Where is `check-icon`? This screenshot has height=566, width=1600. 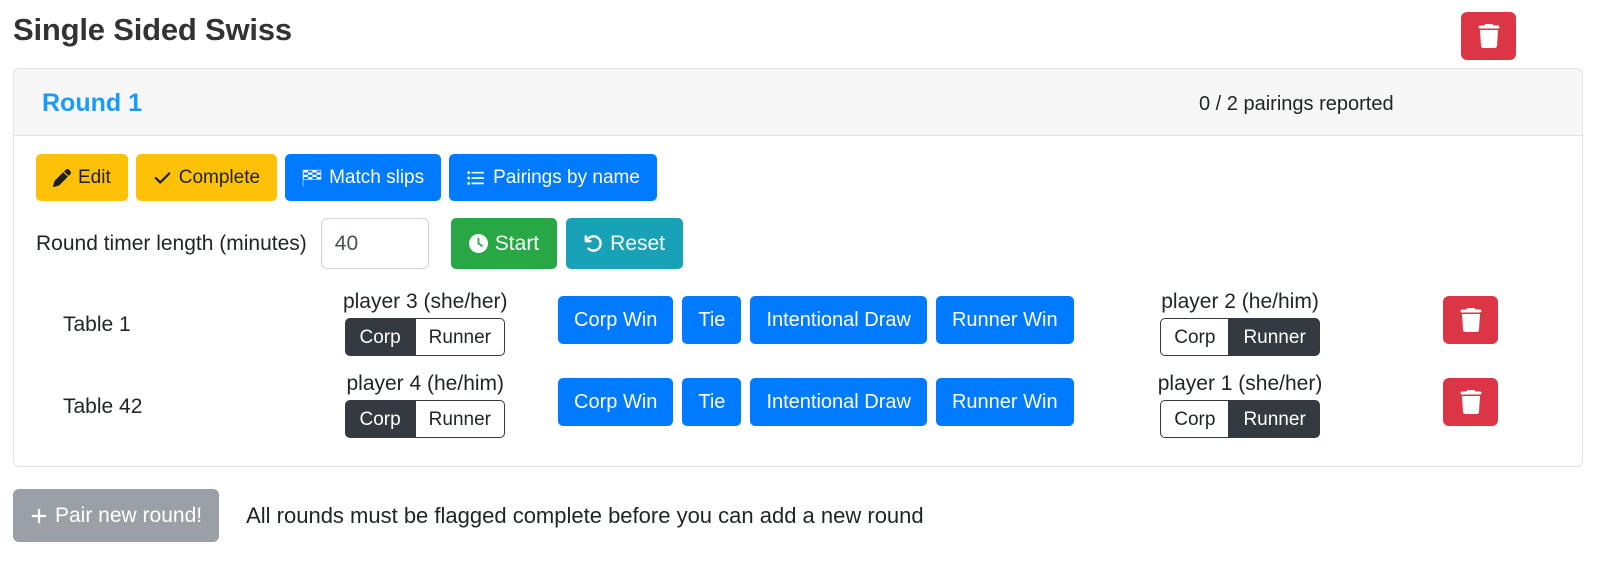 check-icon is located at coordinates (162, 178).